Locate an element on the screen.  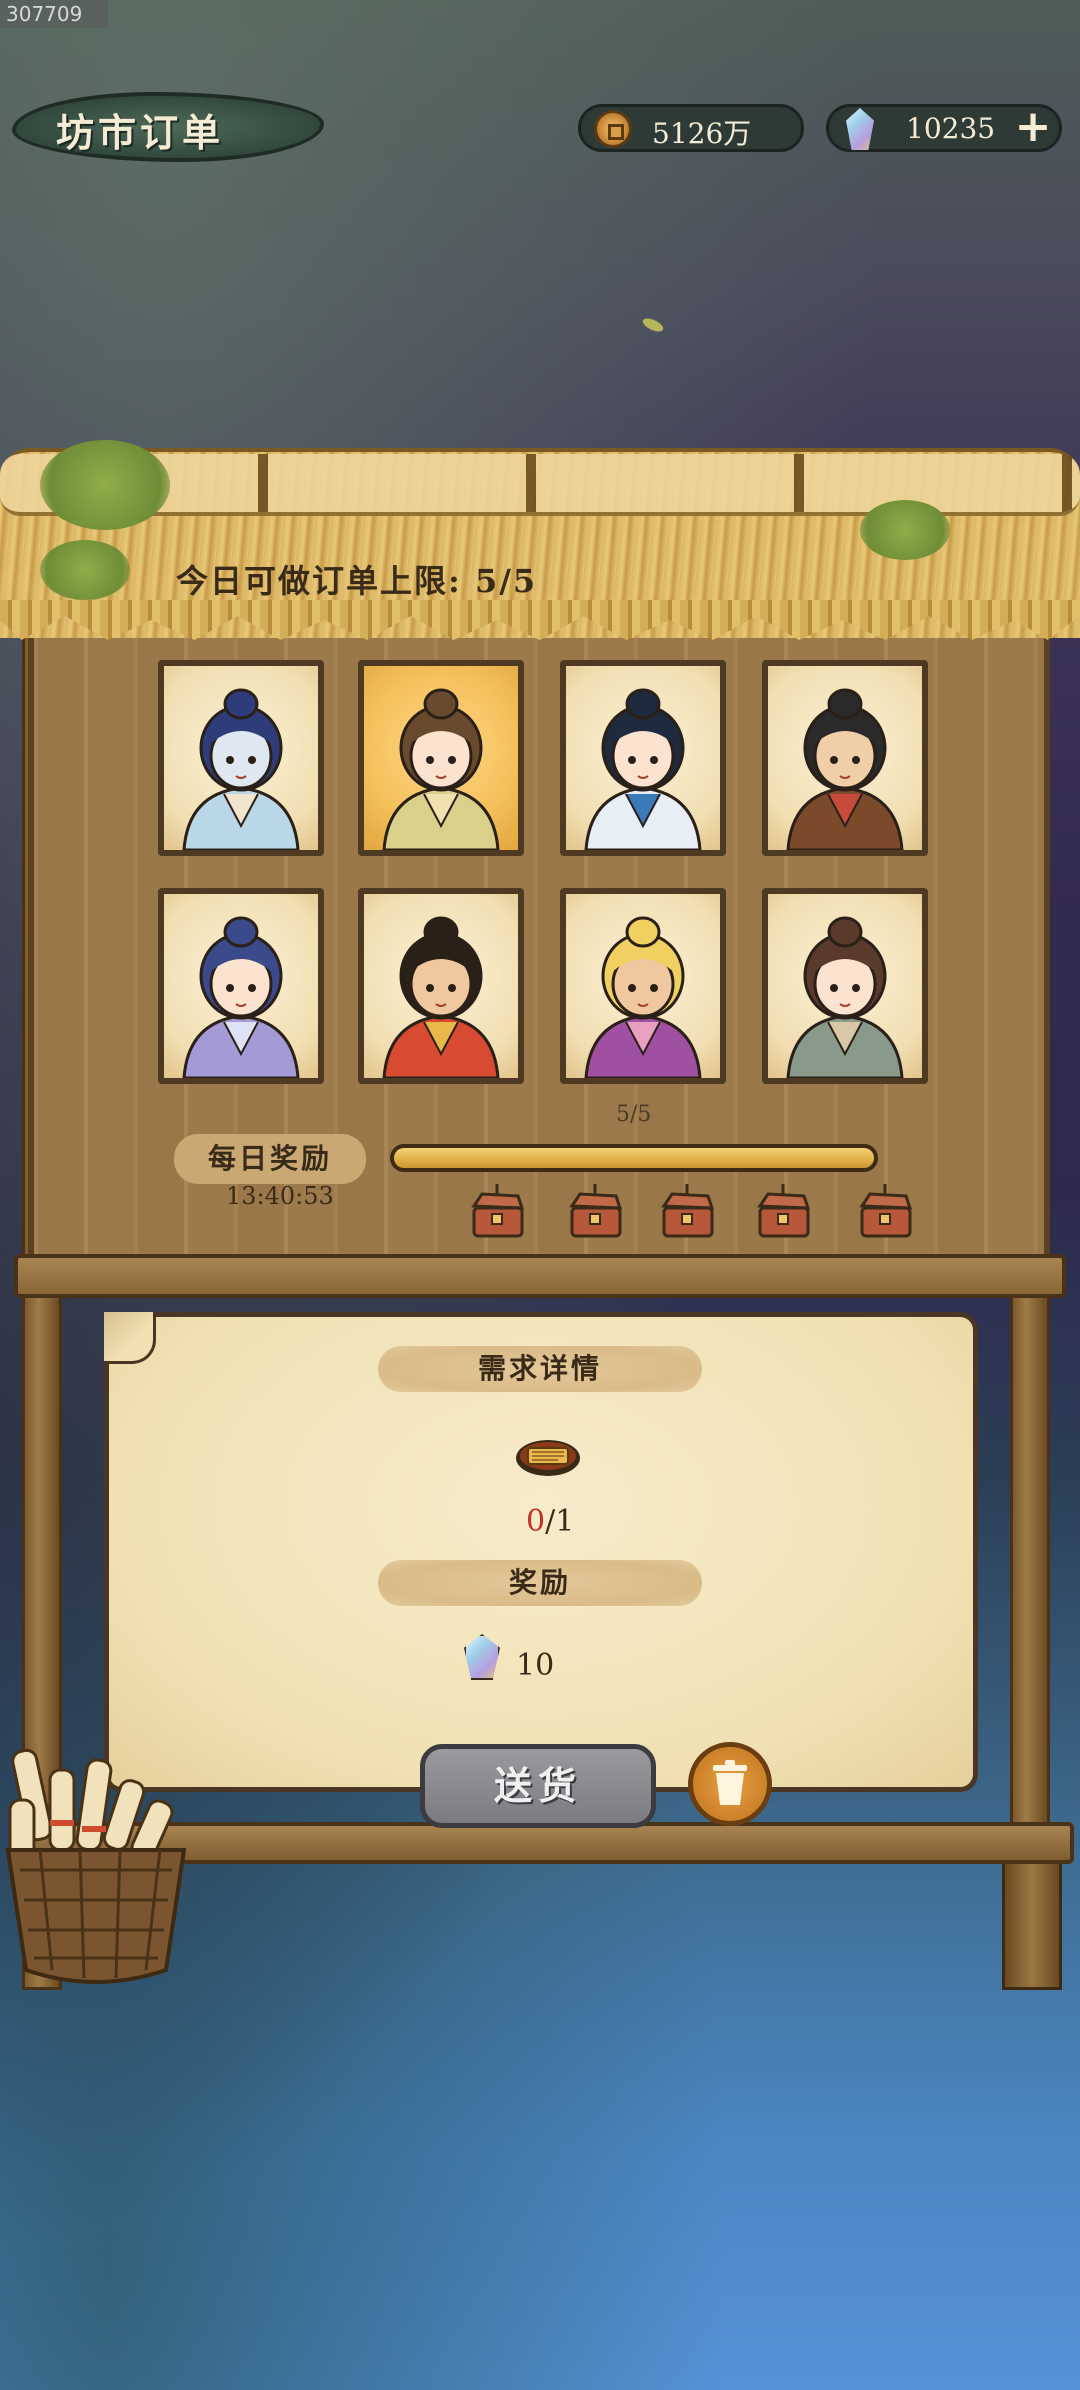
customer-portrait-elf-lady is located at coordinates (241, 986).